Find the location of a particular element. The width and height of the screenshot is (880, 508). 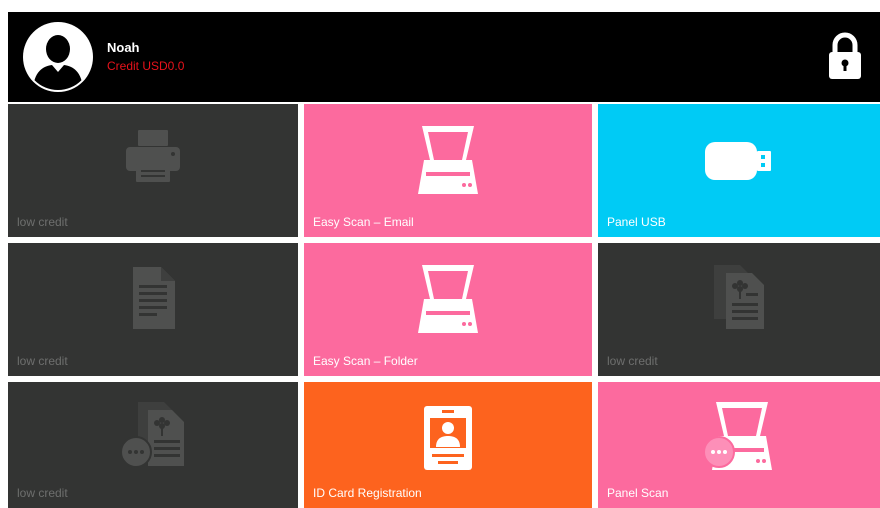

tile-document: low credit is located at coordinates (153, 309).